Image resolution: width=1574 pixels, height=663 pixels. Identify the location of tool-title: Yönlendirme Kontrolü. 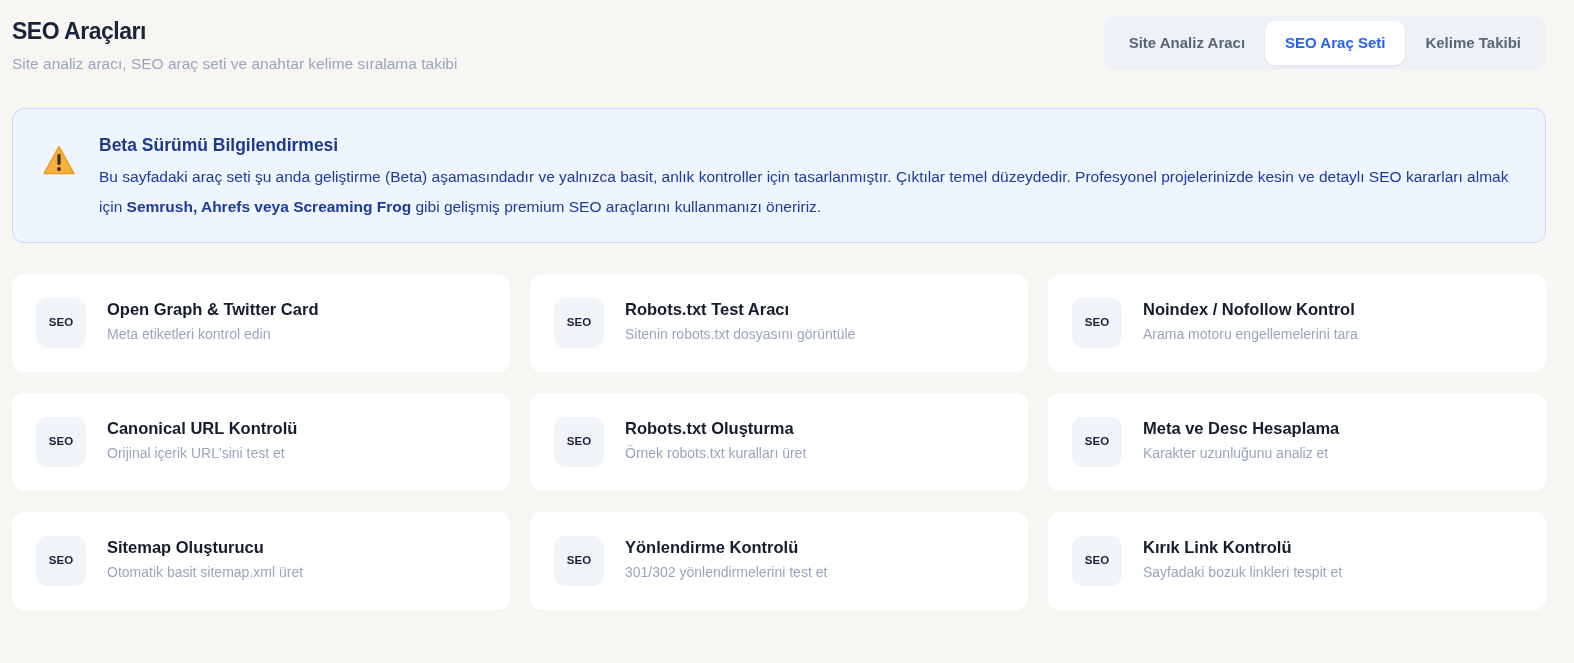
(712, 548).